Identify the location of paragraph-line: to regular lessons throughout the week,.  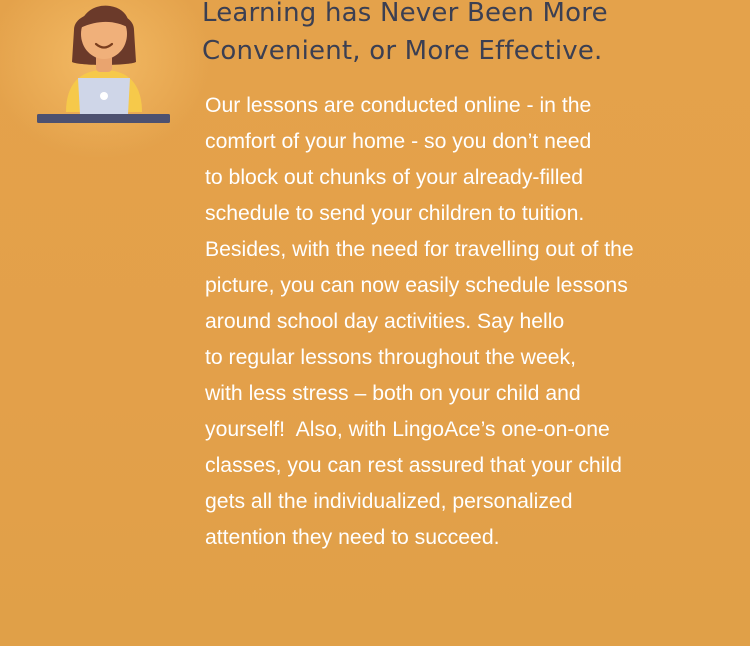
(391, 357).